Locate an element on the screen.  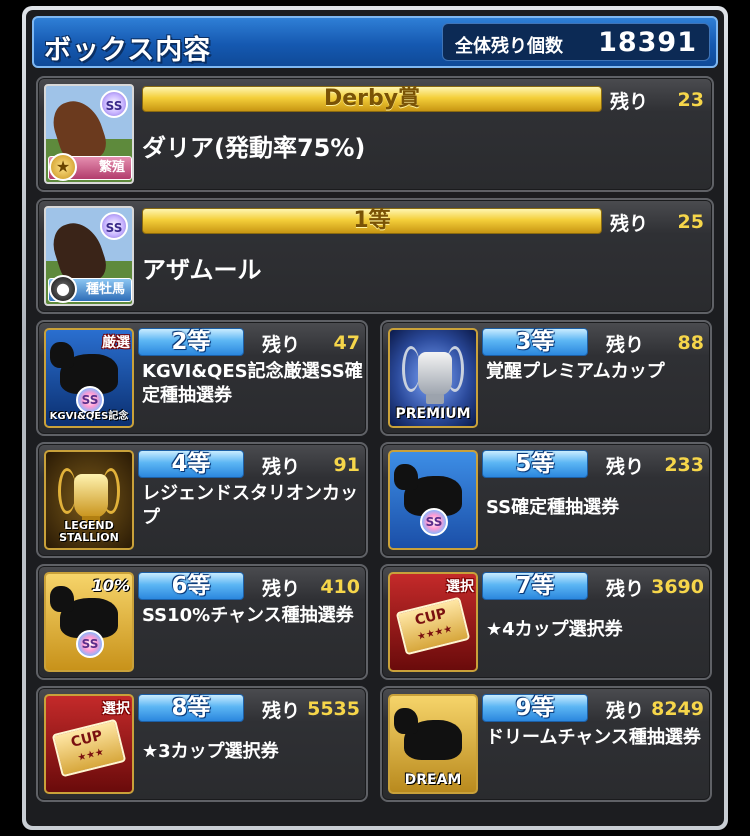
rank-bar: 2等 is located at coordinates (191, 342).